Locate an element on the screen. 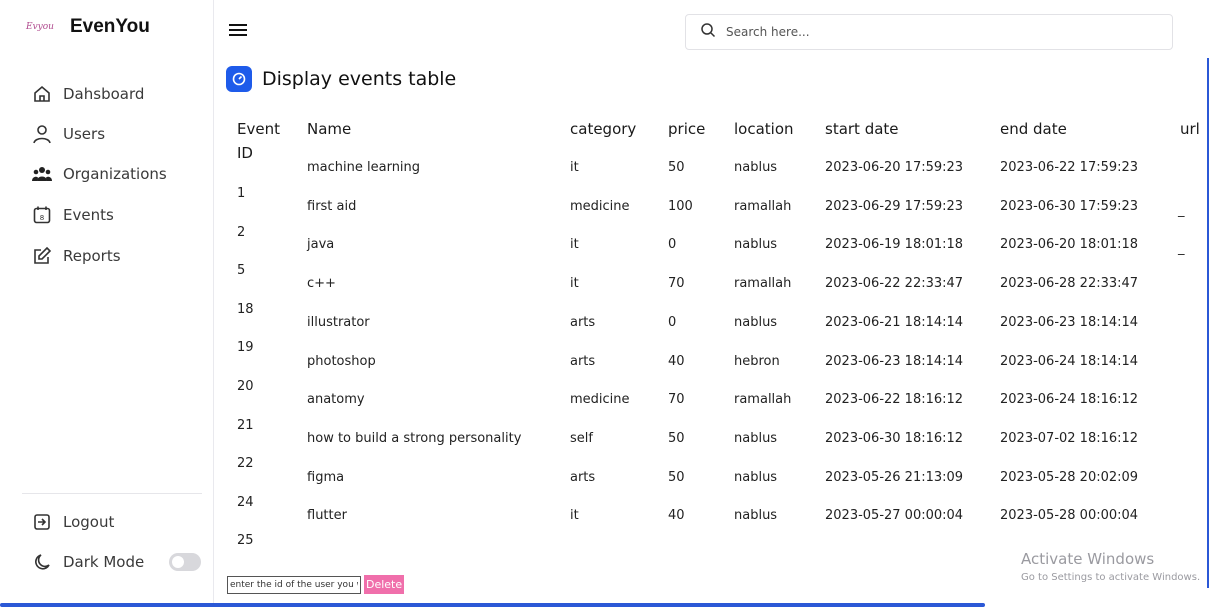 The image size is (1209, 607). search-icon is located at coordinates (713, 32).